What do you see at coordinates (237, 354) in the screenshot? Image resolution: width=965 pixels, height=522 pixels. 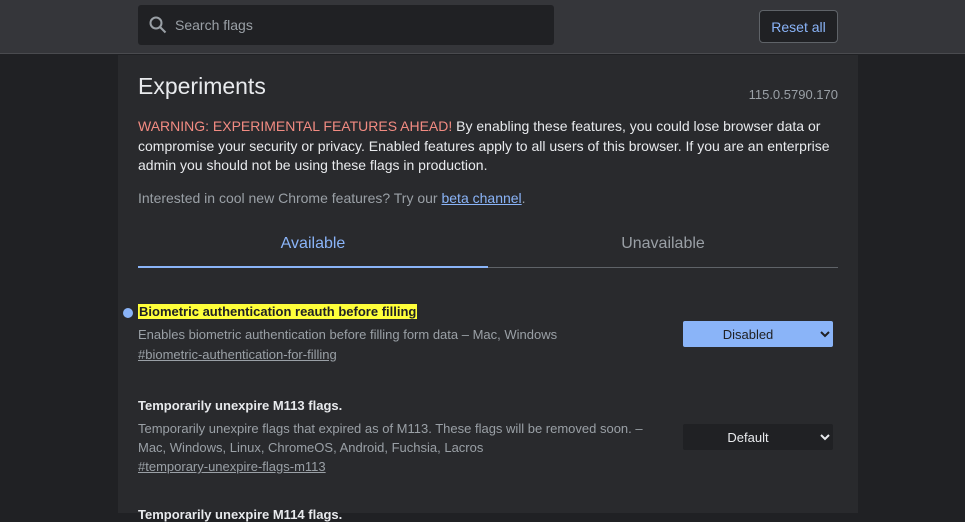 I see `flag-permalink: #biometric-authentication-for-filling` at bounding box center [237, 354].